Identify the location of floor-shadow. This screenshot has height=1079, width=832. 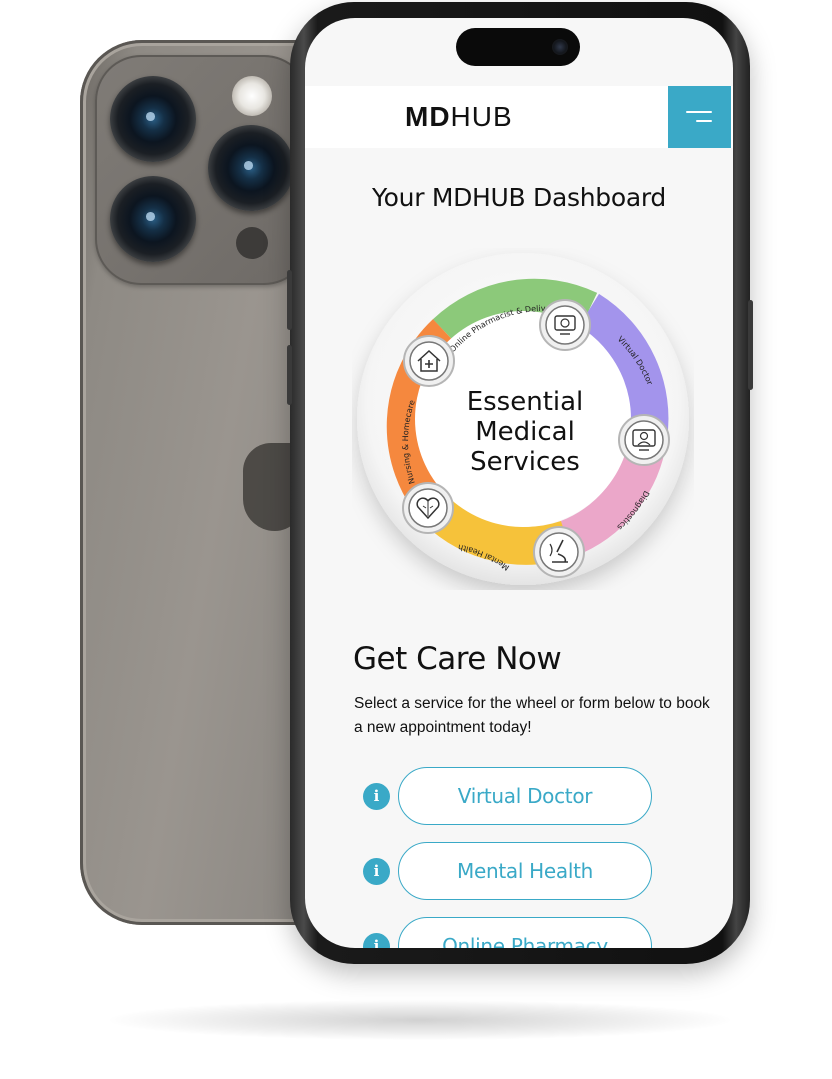
(420, 1020).